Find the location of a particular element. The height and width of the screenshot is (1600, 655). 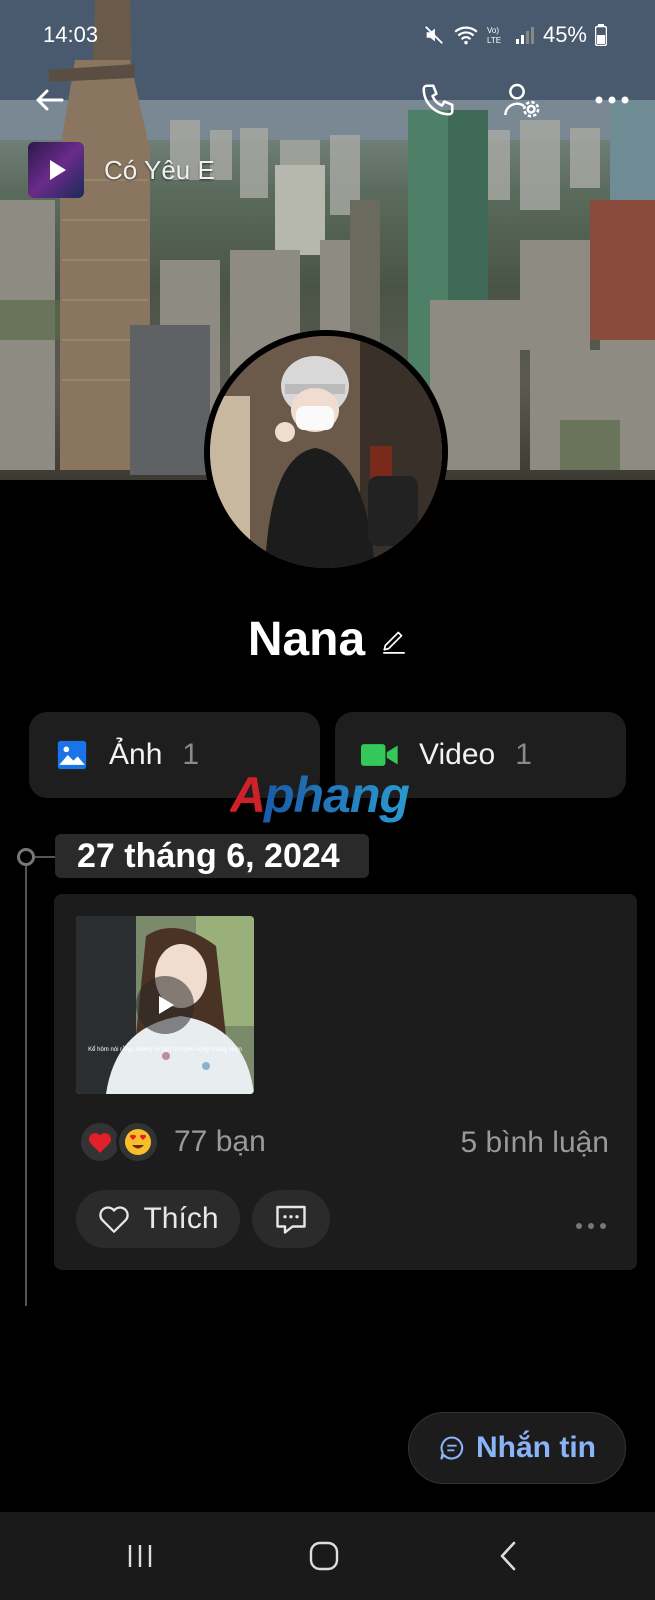

home-button is located at coordinates (324, 1556).